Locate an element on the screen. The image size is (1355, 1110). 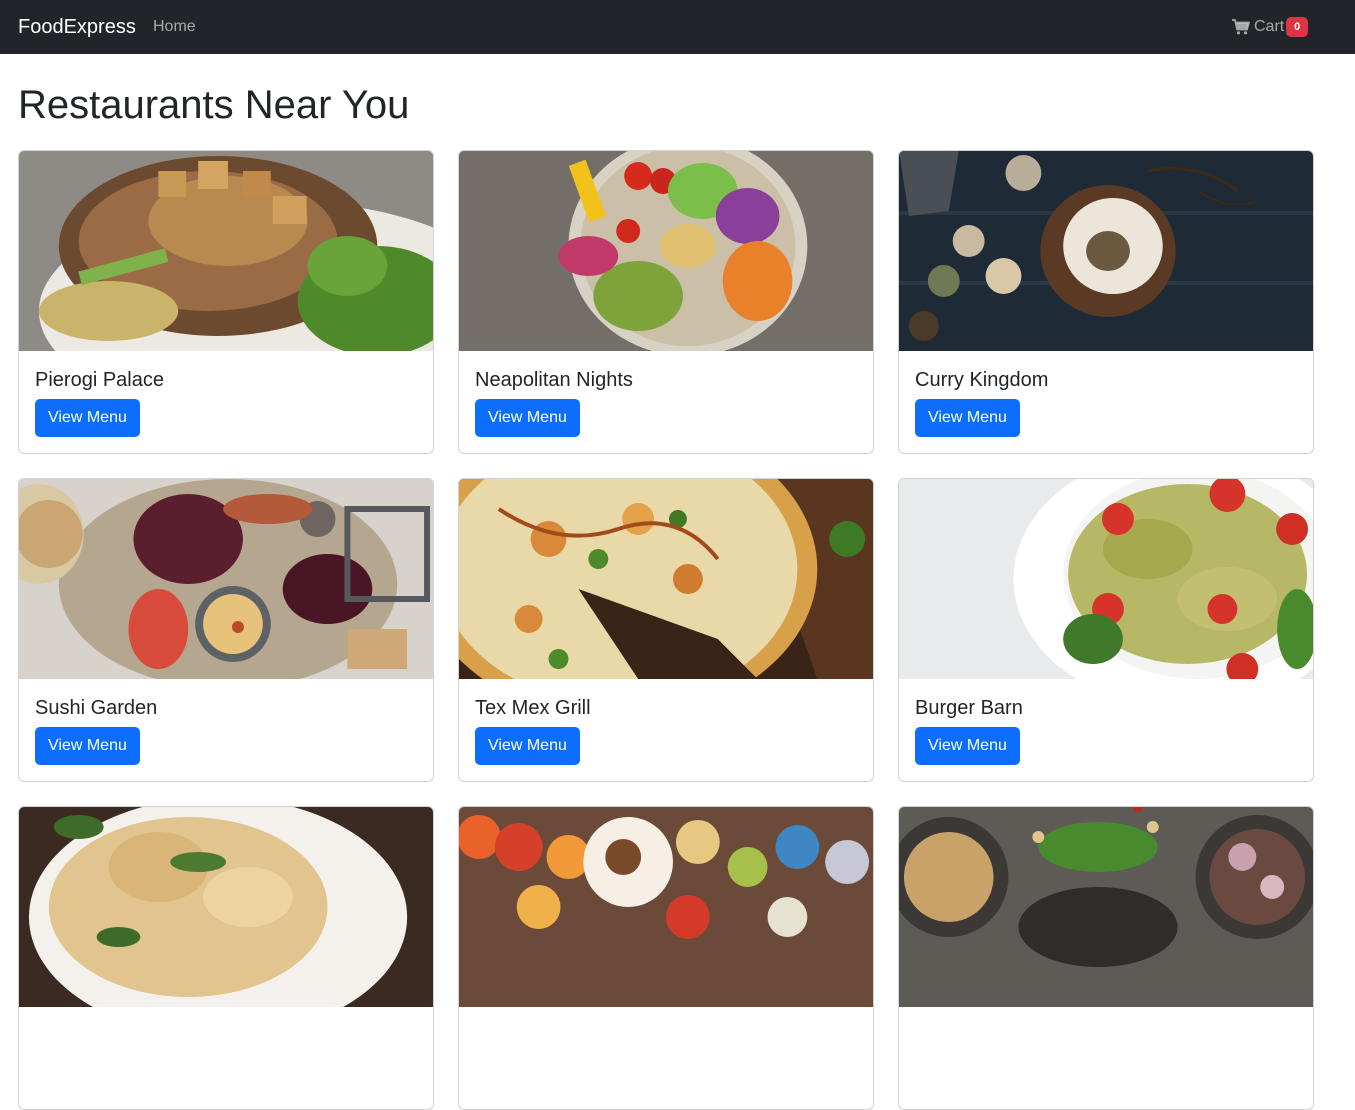
restaurant-card: Burger Barn View Menu is located at coordinates (1106, 630).